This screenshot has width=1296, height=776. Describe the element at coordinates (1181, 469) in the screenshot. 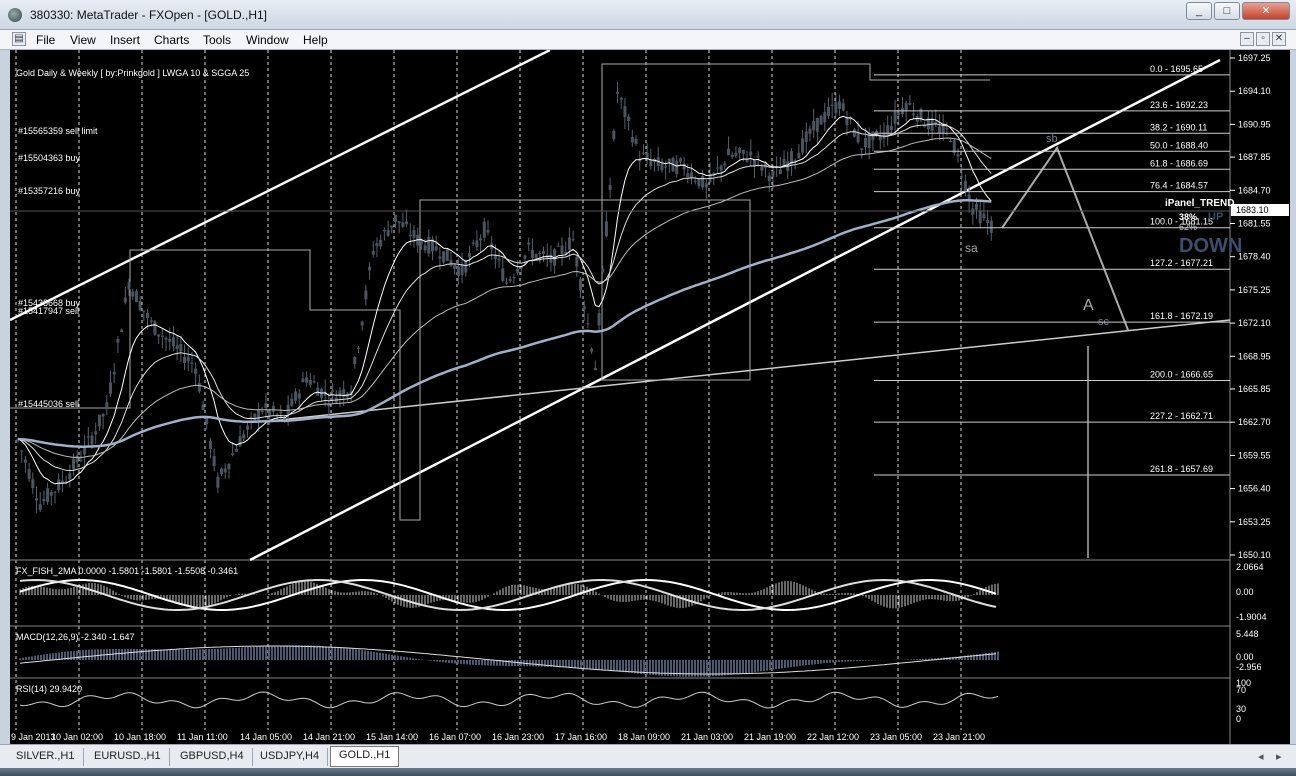

I see `fib-label: 261.8 - 1657.69` at that location.